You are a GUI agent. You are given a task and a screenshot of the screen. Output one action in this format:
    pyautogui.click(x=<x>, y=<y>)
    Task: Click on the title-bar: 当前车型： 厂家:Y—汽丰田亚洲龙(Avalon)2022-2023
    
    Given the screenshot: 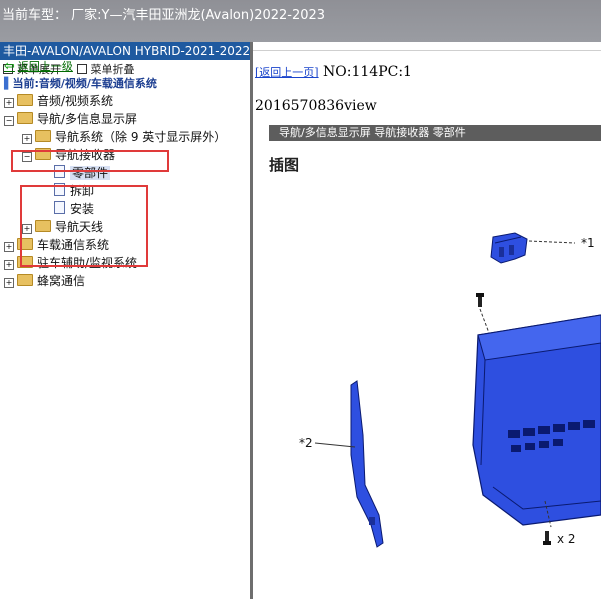 What is the action you would take?
    pyautogui.click(x=300, y=21)
    